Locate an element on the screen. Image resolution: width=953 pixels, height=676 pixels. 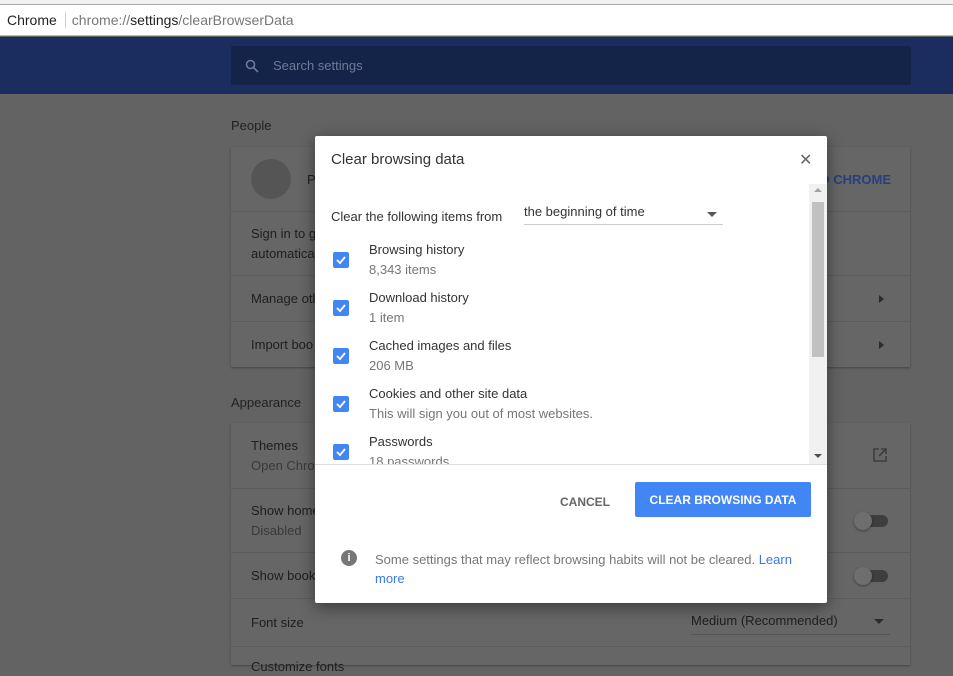
section-title-appearance: Appearance is located at coordinates (266, 402).